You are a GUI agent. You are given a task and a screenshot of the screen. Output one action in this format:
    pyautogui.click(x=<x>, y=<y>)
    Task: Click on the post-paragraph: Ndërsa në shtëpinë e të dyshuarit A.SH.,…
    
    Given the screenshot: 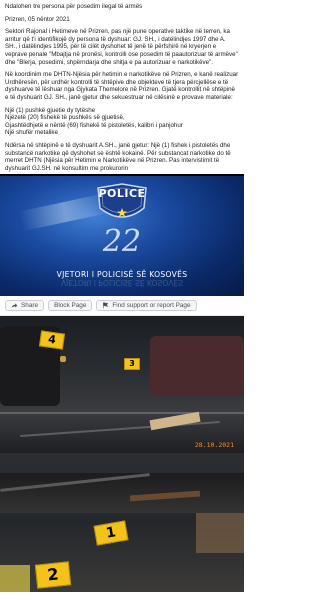 What is the action you would take?
    pyautogui.click(x=118, y=156)
    